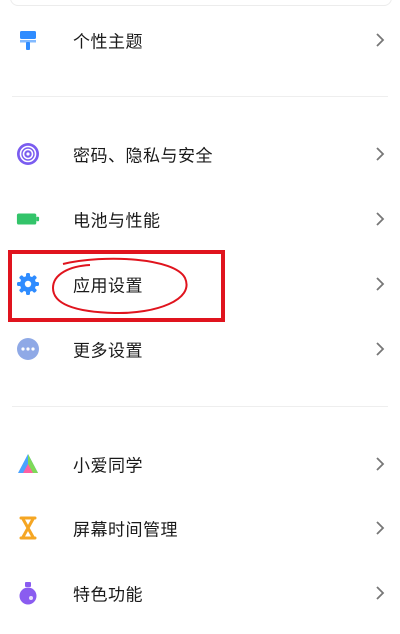  Describe the element at coordinates (201, 3) in the screenshot. I see `previous-card-edge` at that location.